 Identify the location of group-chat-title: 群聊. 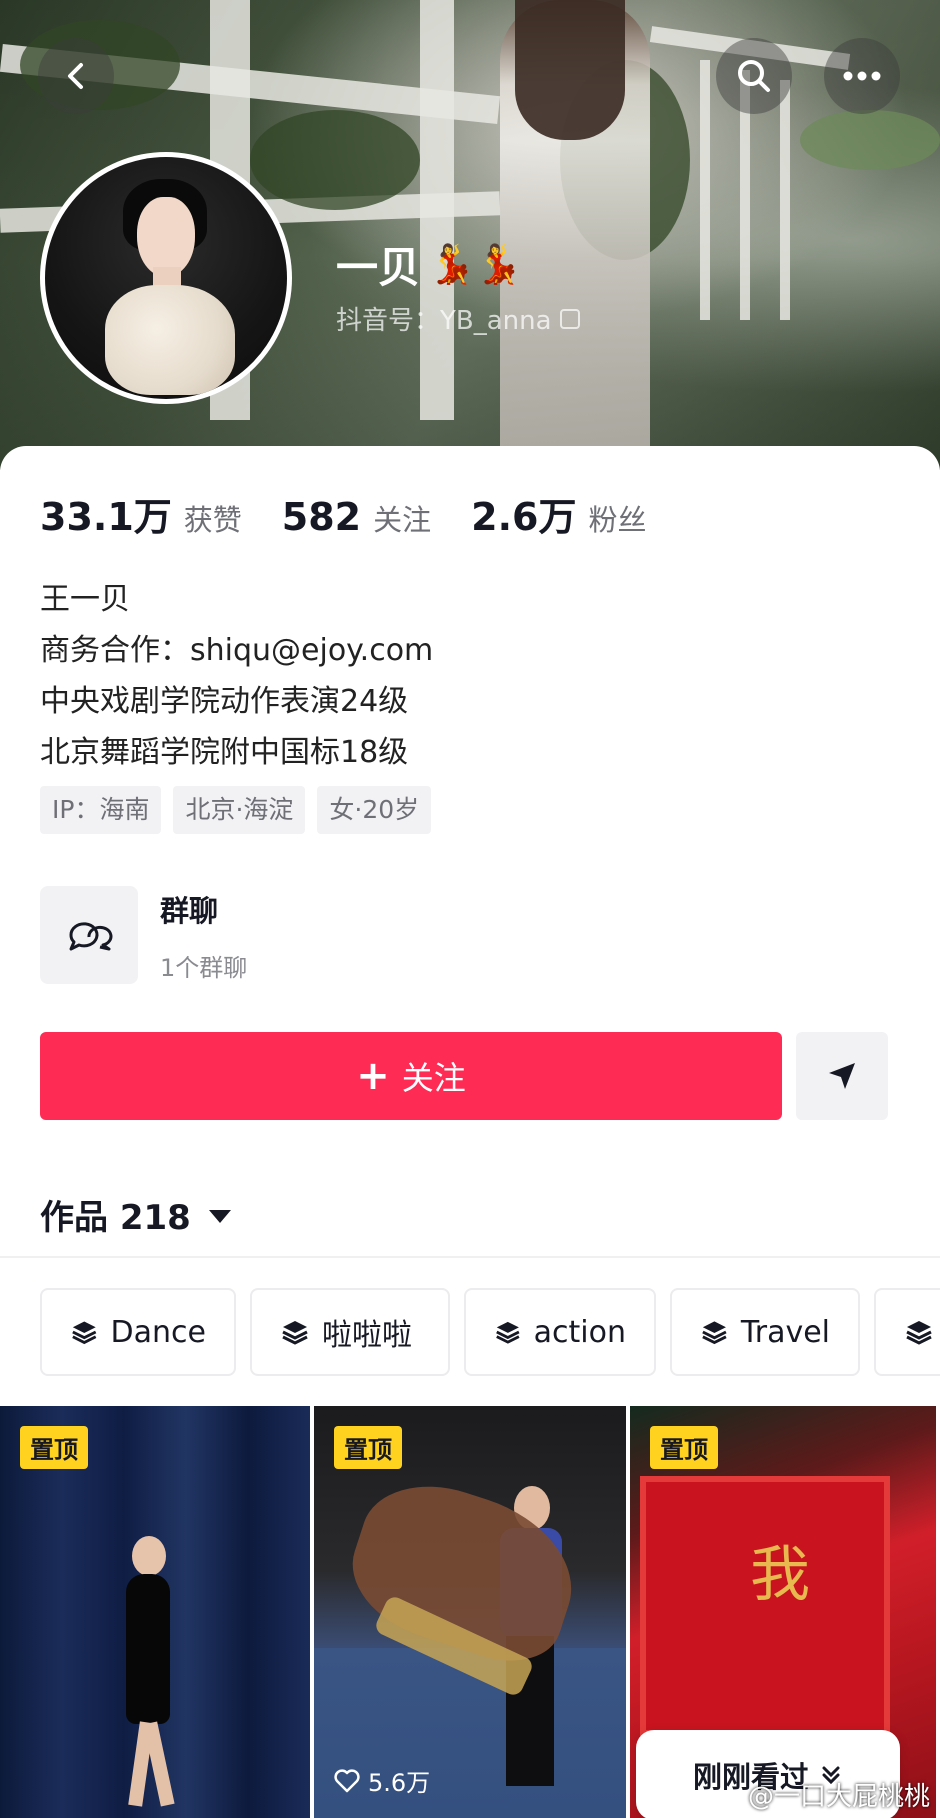
(189, 910).